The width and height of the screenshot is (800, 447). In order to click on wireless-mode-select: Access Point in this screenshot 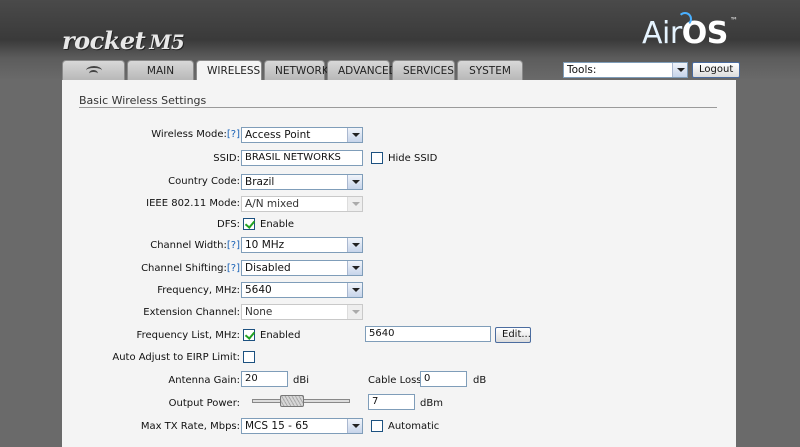, I will do `click(302, 135)`.